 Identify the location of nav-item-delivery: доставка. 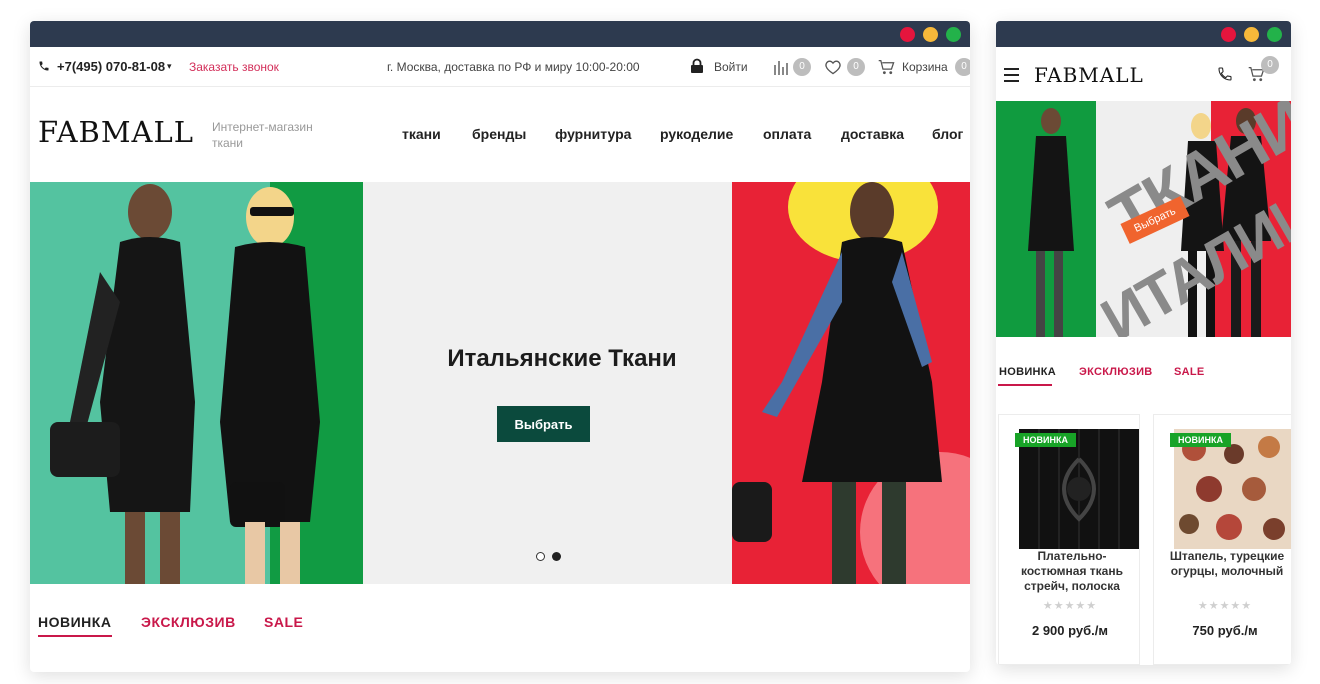
(872, 134).